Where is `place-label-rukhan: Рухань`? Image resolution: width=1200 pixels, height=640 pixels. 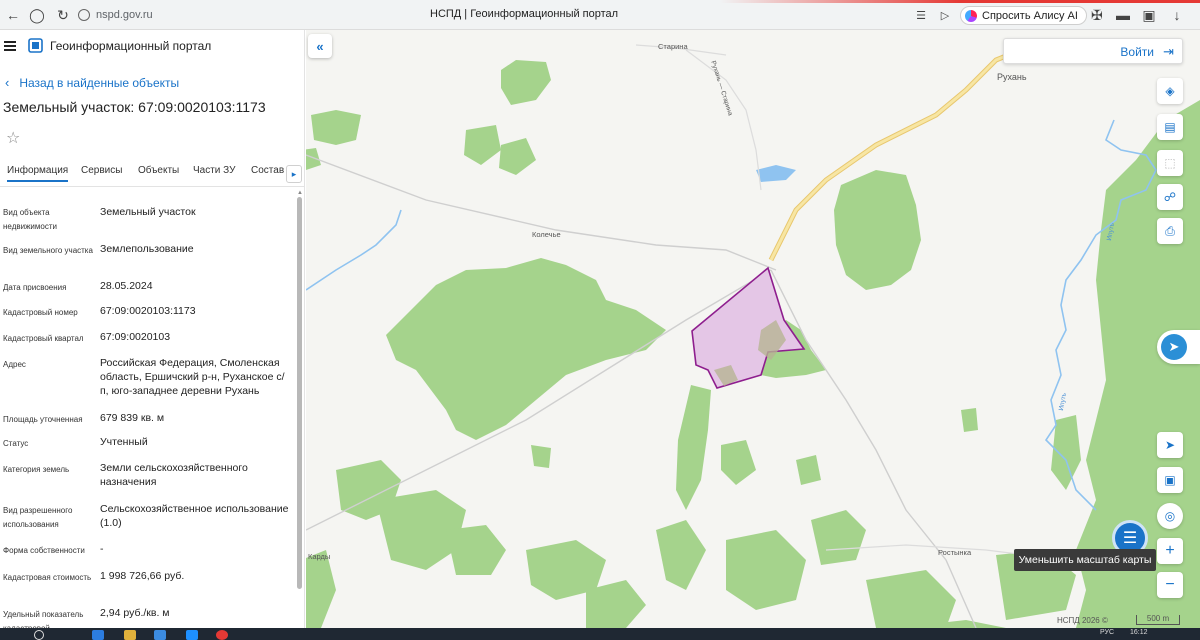 place-label-rukhan: Рухань is located at coordinates (1012, 77).